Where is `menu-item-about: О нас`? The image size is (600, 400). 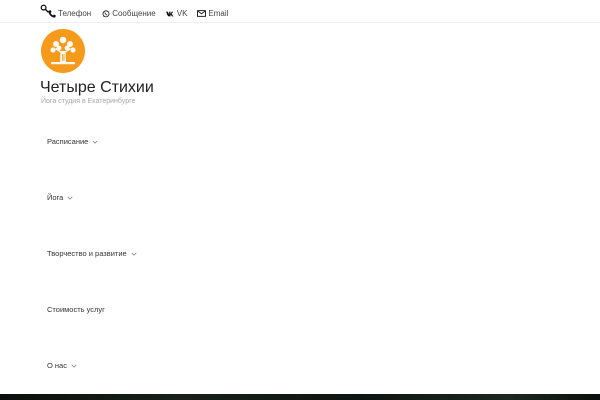 menu-item-about: О нас is located at coordinates (62, 365).